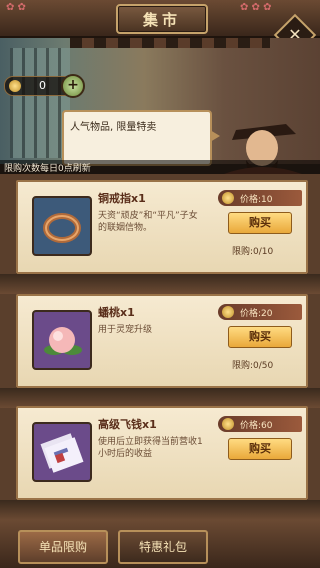  I want to click on refresh-text: 限购次数每日0点刷新, so click(47, 169).